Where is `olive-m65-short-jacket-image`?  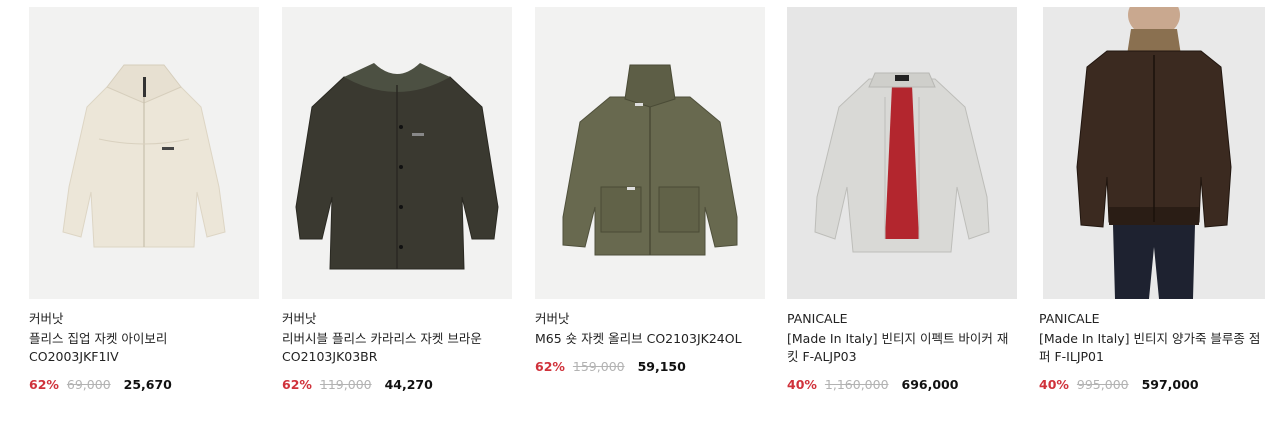 olive-m65-short-jacket-image is located at coordinates (650, 153).